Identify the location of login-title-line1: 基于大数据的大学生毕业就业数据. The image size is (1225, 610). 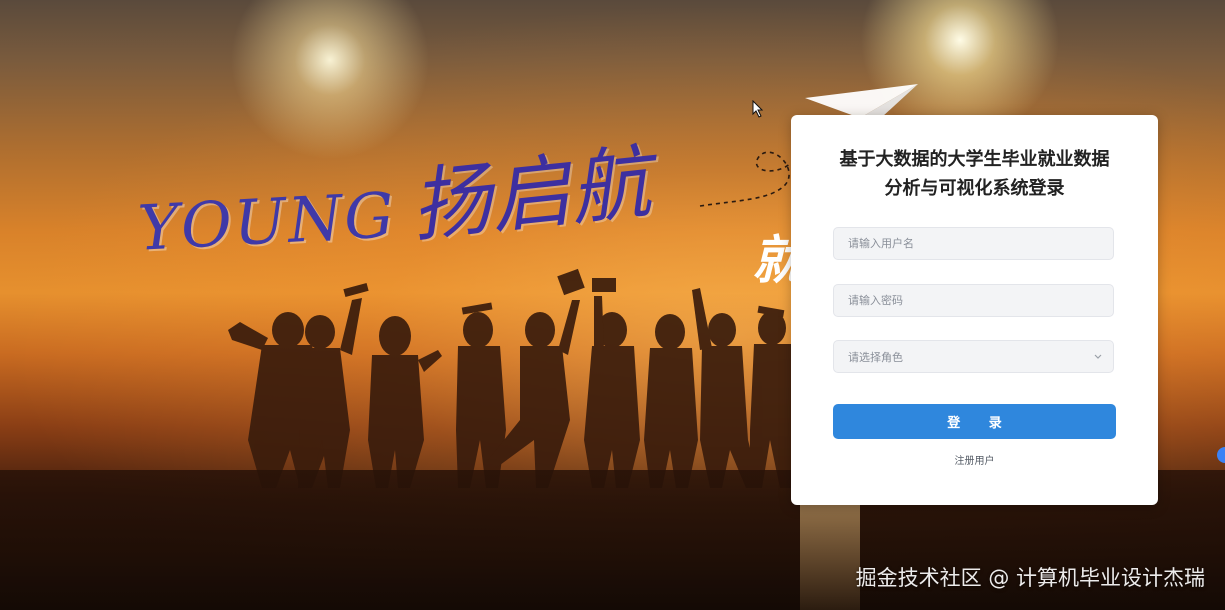
(974, 159).